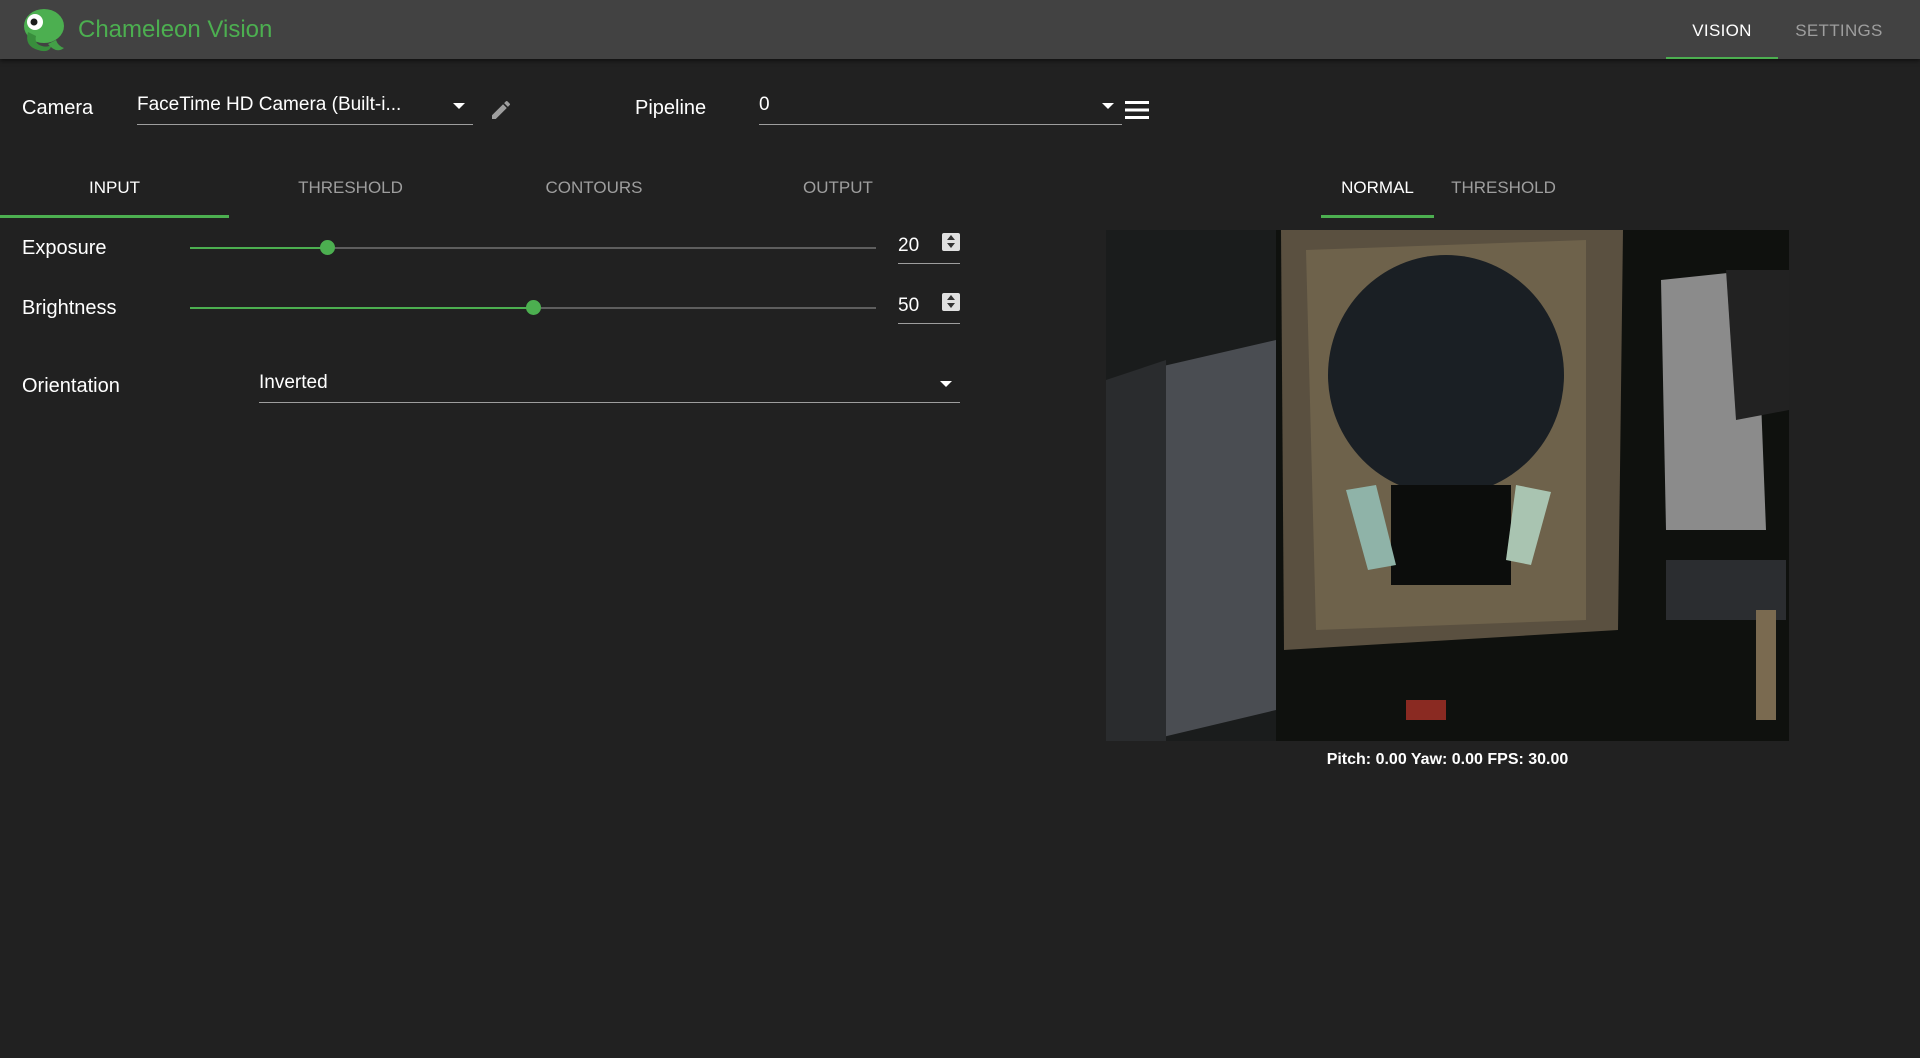  Describe the element at coordinates (929, 308) in the screenshot. I see `brightness-field: 50` at that location.